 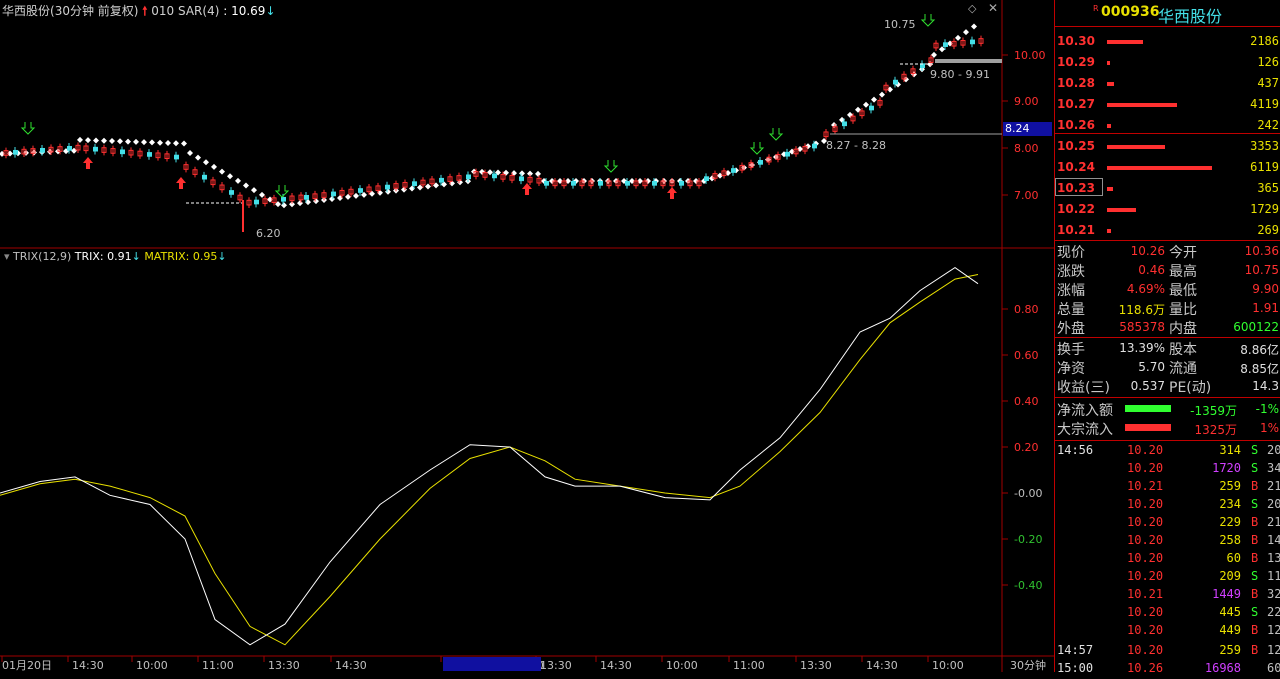 I want to click on indicator-name: 010 SAR(4), so click(x=185, y=11).